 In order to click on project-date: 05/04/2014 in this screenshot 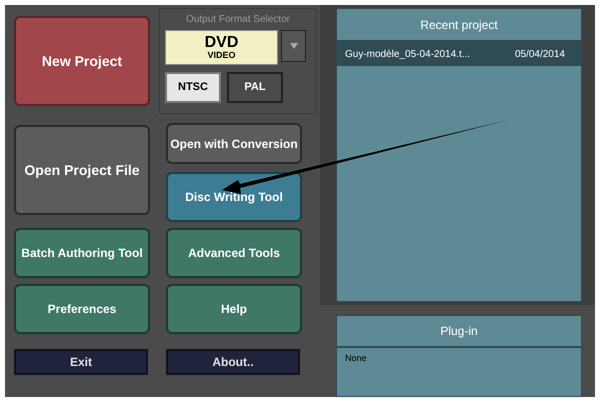, I will do `click(539, 55)`.